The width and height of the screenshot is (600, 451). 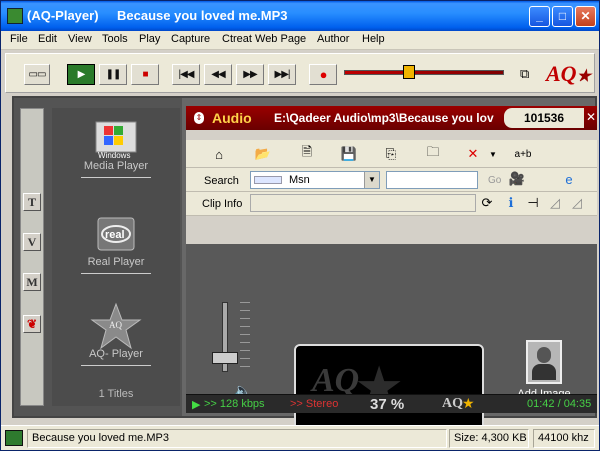 I want to click on svg-text: real, so click(x=115, y=235).